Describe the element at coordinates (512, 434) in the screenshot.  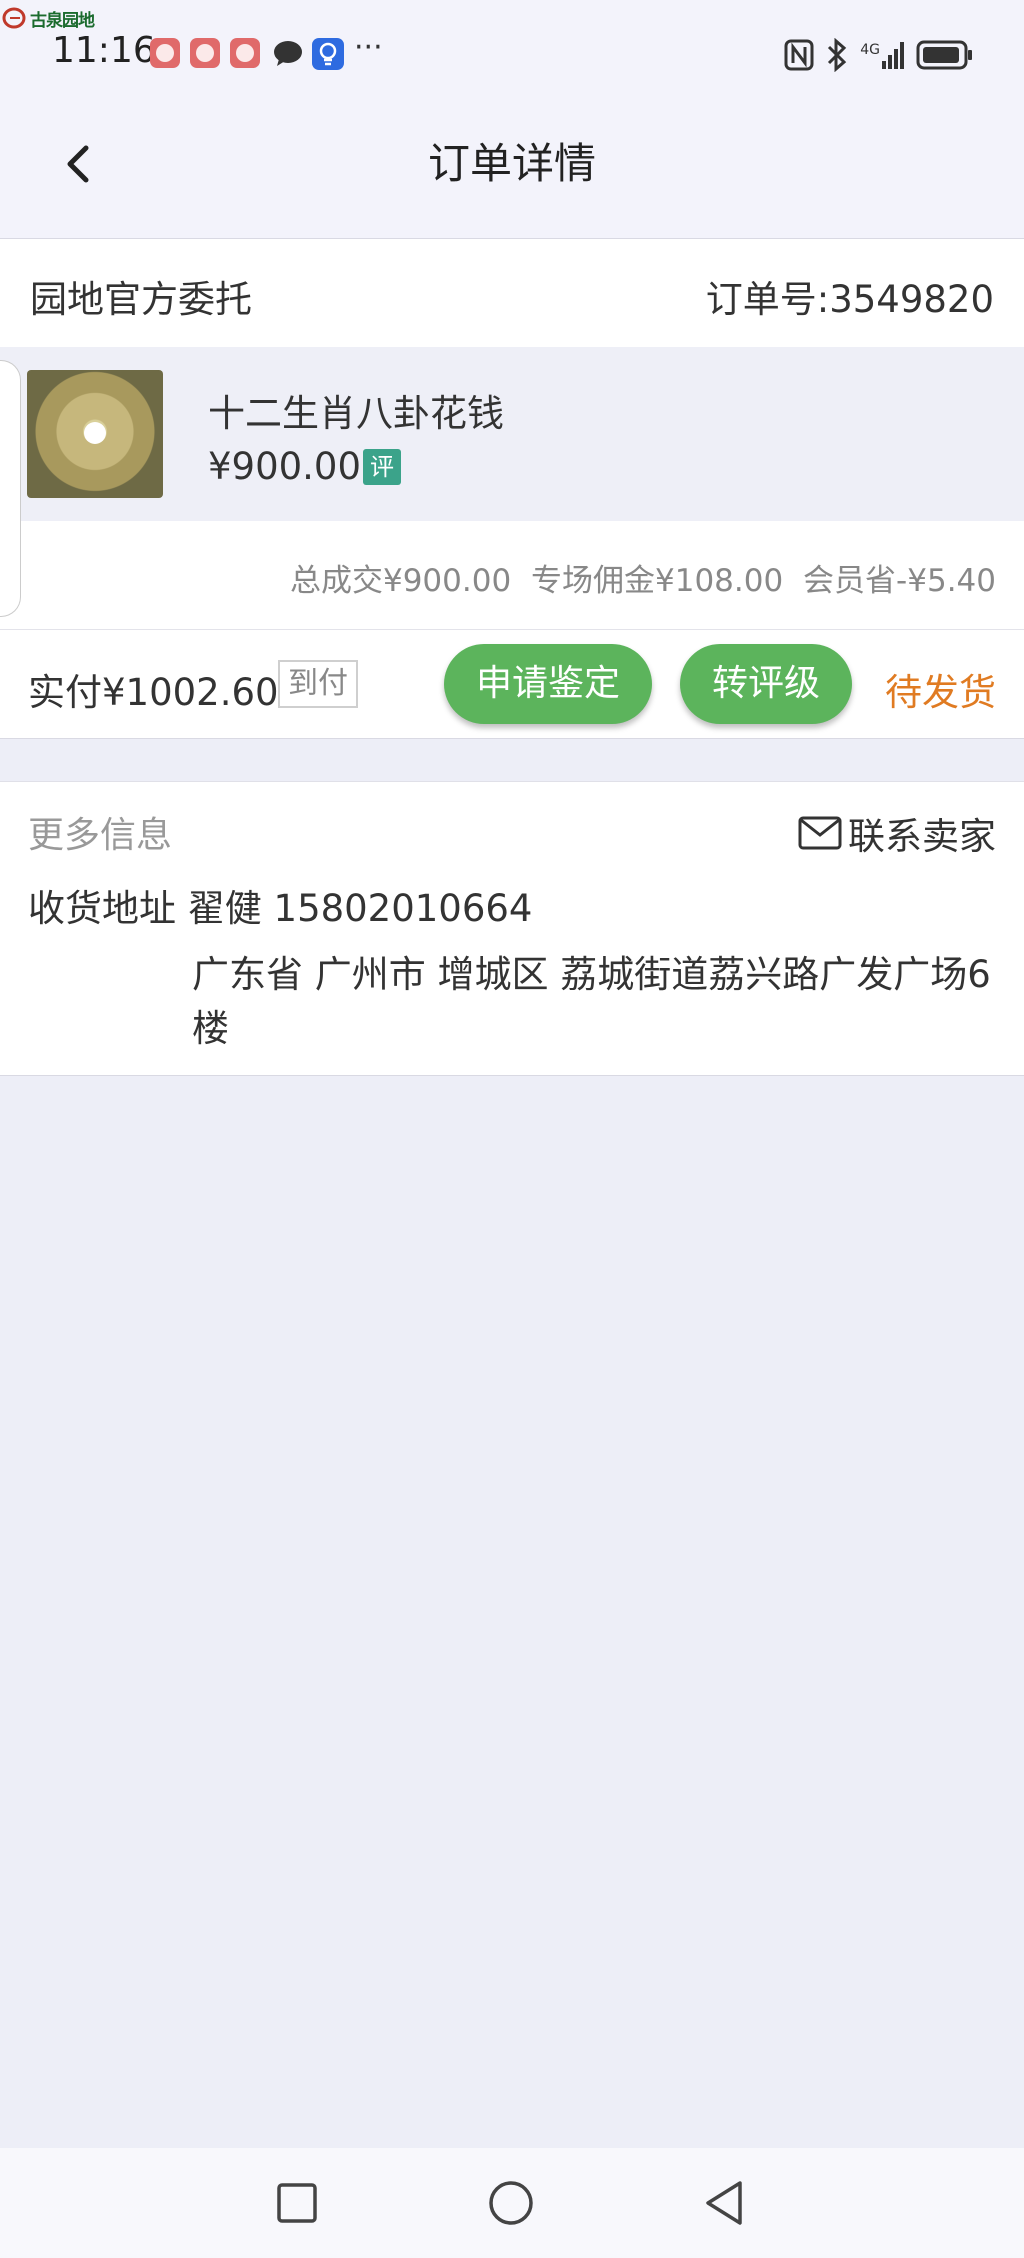
I see `order-item: 十二生肖八卦花钱 ¥900.00 评` at that location.